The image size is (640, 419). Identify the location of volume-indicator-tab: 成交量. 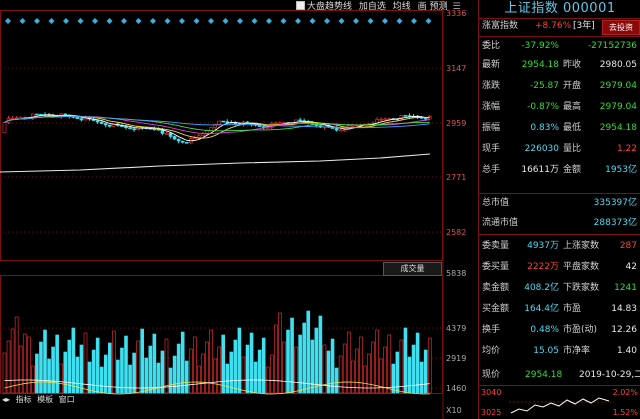
(412, 269).